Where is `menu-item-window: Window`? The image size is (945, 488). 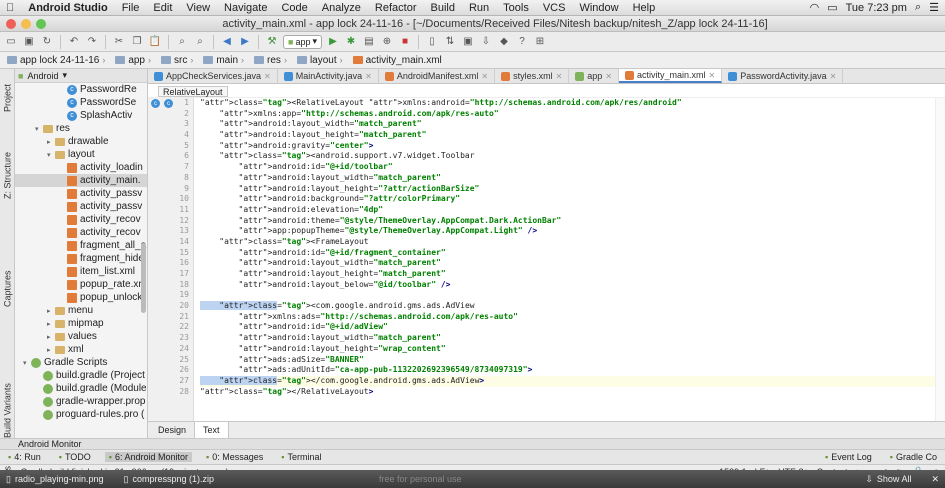 menu-item-window: Window is located at coordinates (598, 8).